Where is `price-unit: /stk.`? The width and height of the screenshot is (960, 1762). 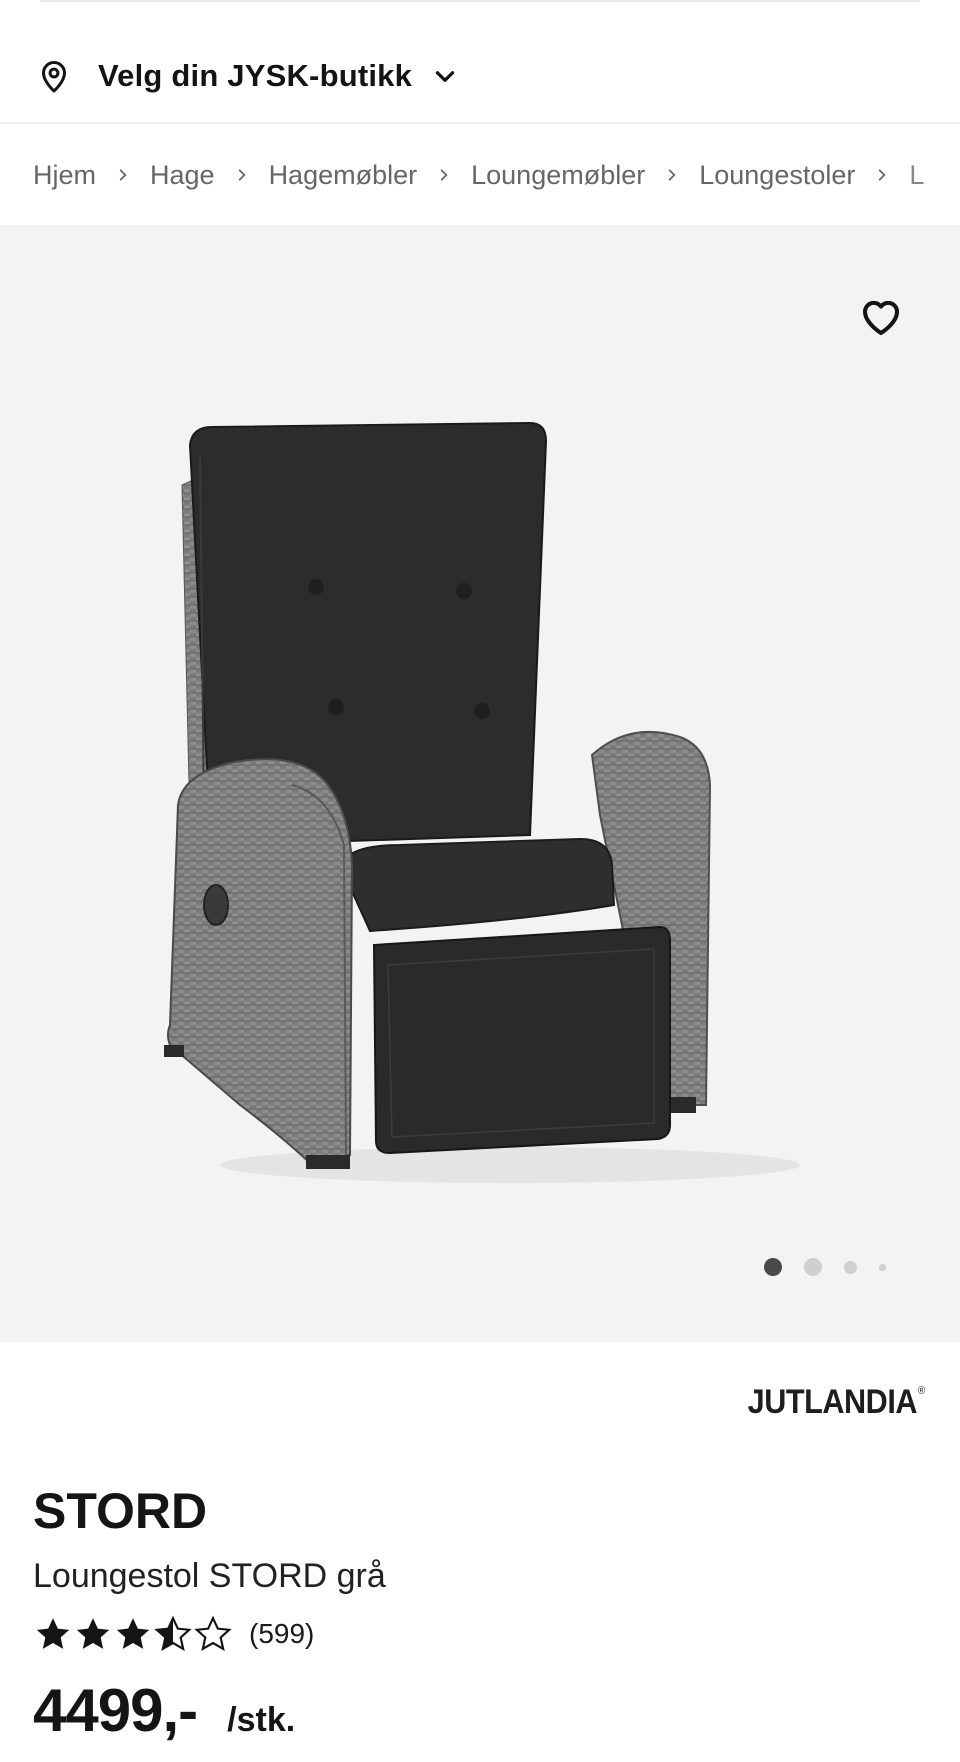
price-unit: /stk. is located at coordinates (261, 1720).